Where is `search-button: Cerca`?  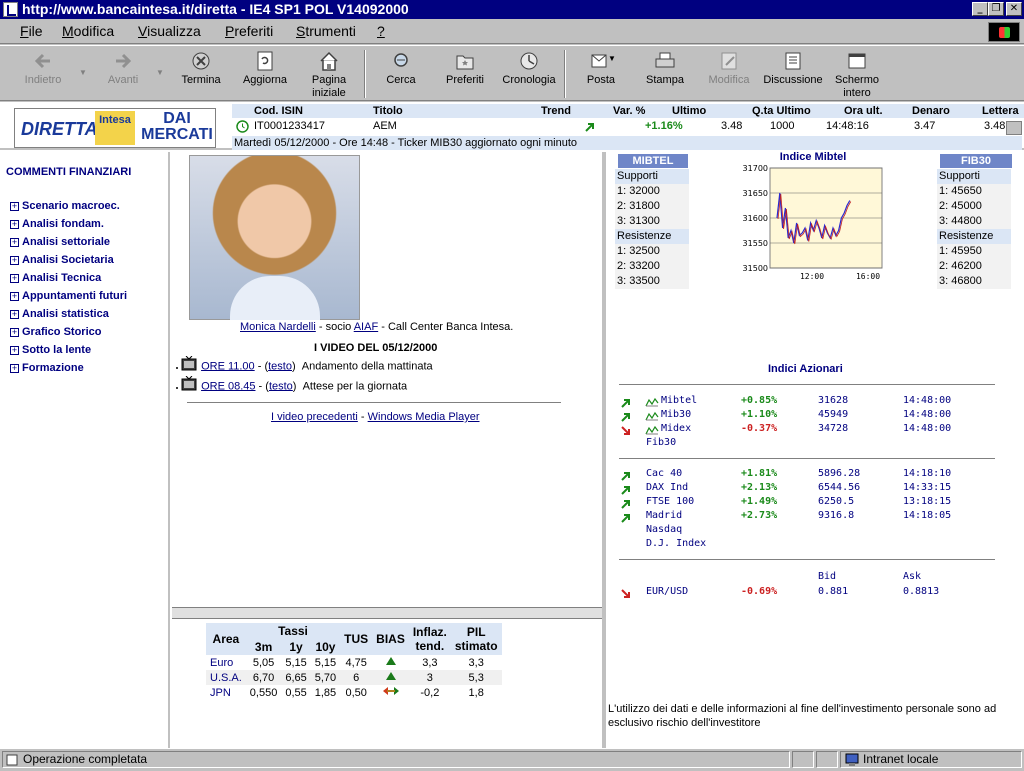
search-button: Cerca is located at coordinates (401, 74).